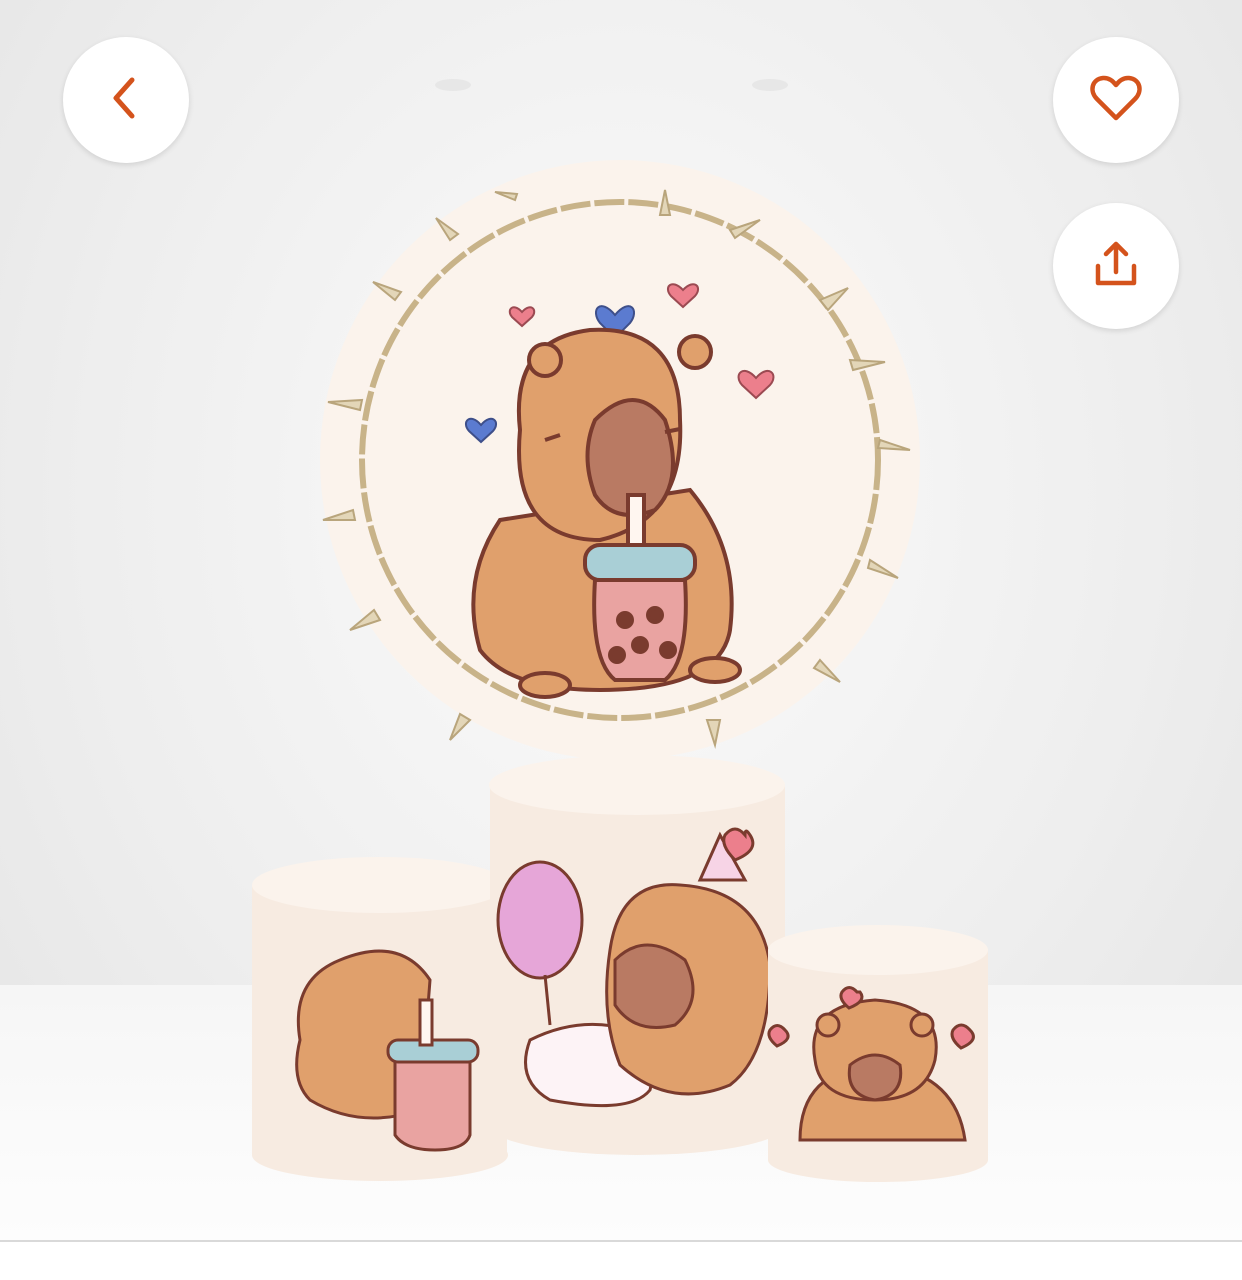 The width and height of the screenshot is (1242, 1280). I want to click on chevron-left-icon, so click(126, 100).